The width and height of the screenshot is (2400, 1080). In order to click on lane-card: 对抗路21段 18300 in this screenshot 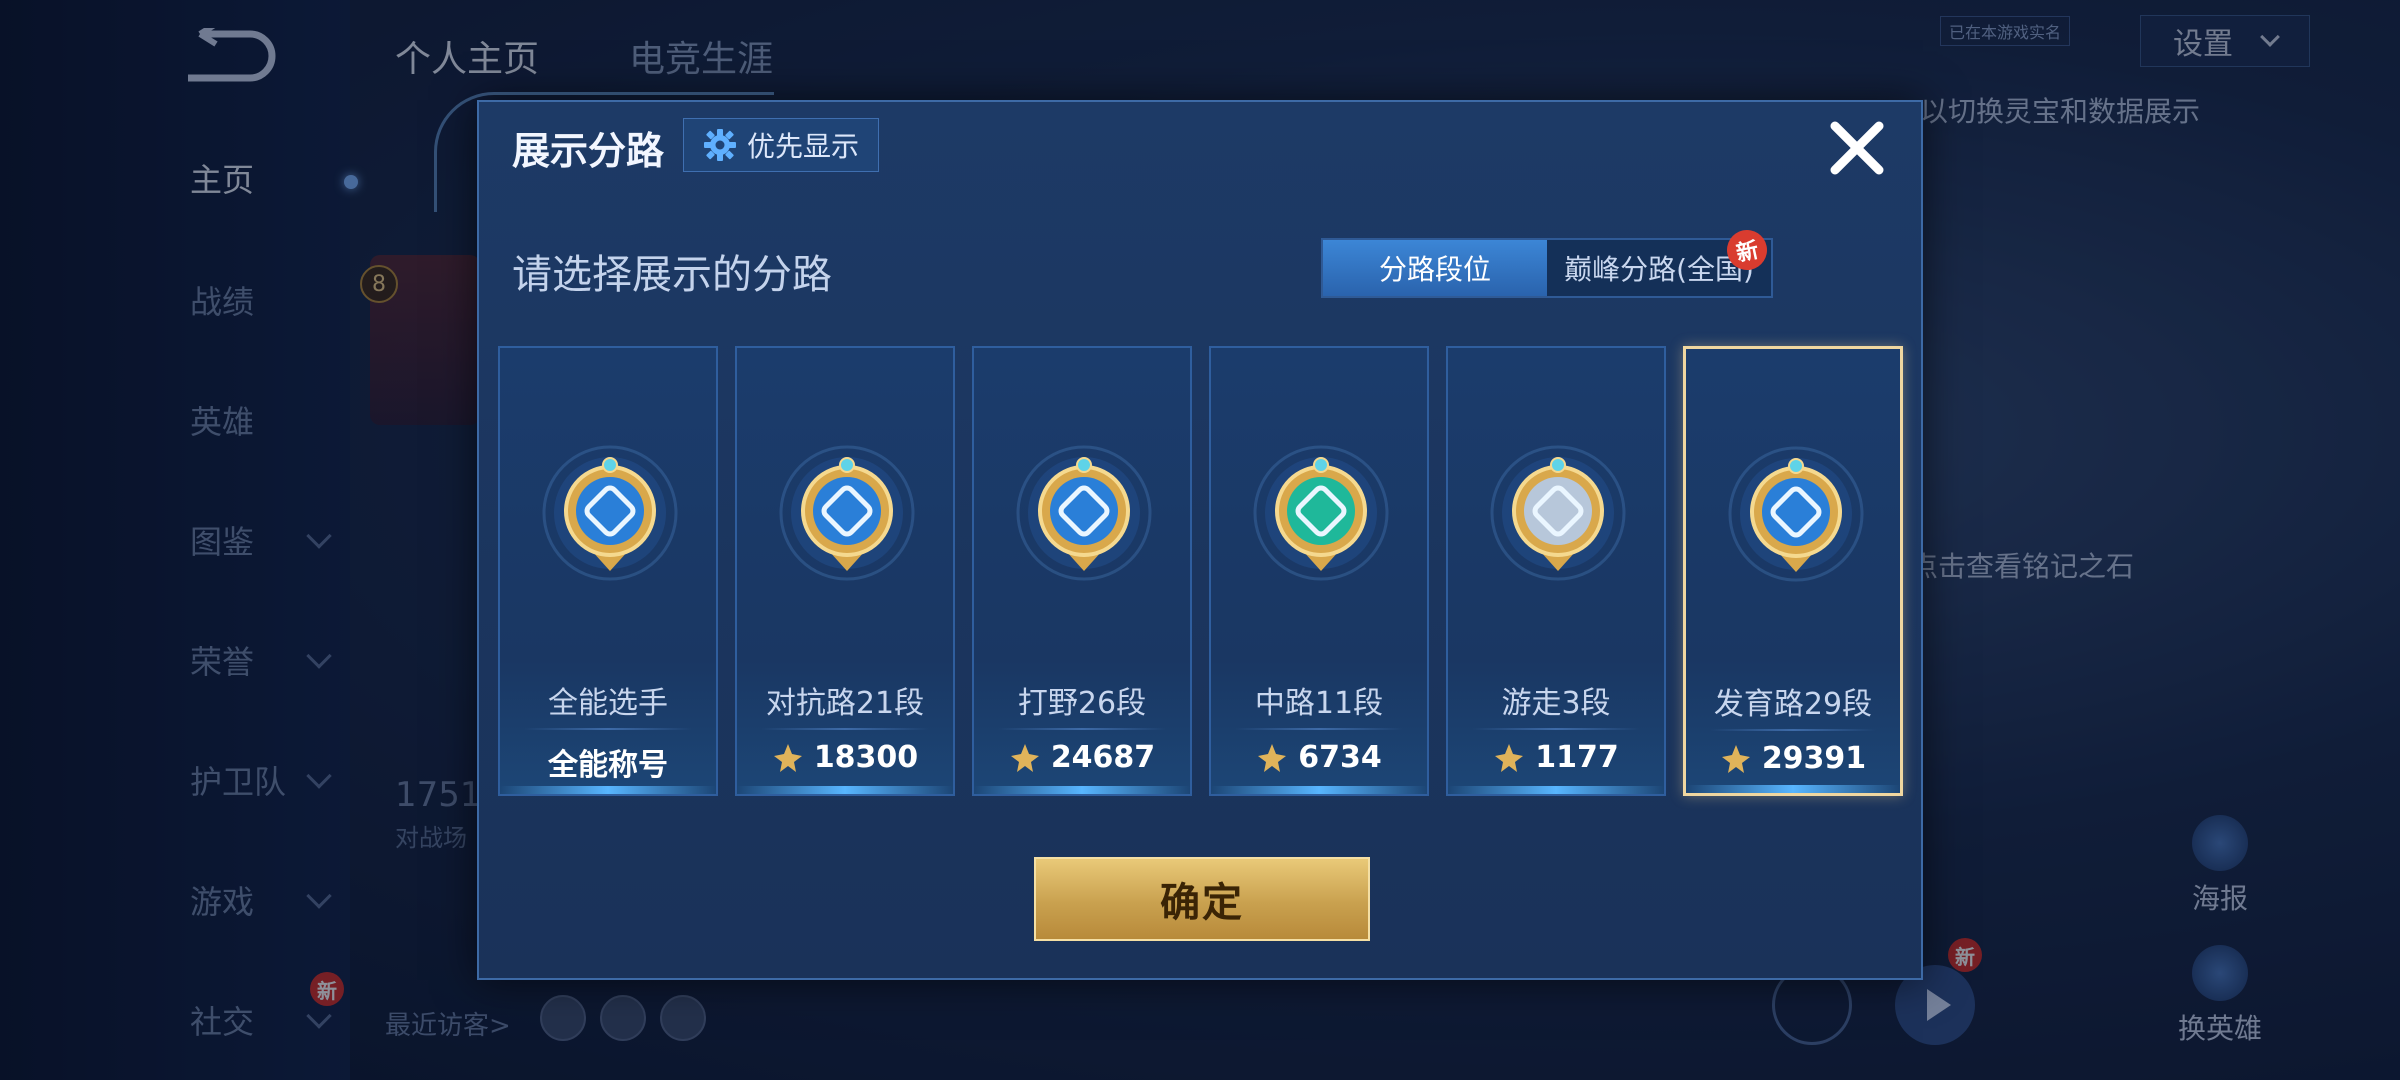, I will do `click(845, 571)`.